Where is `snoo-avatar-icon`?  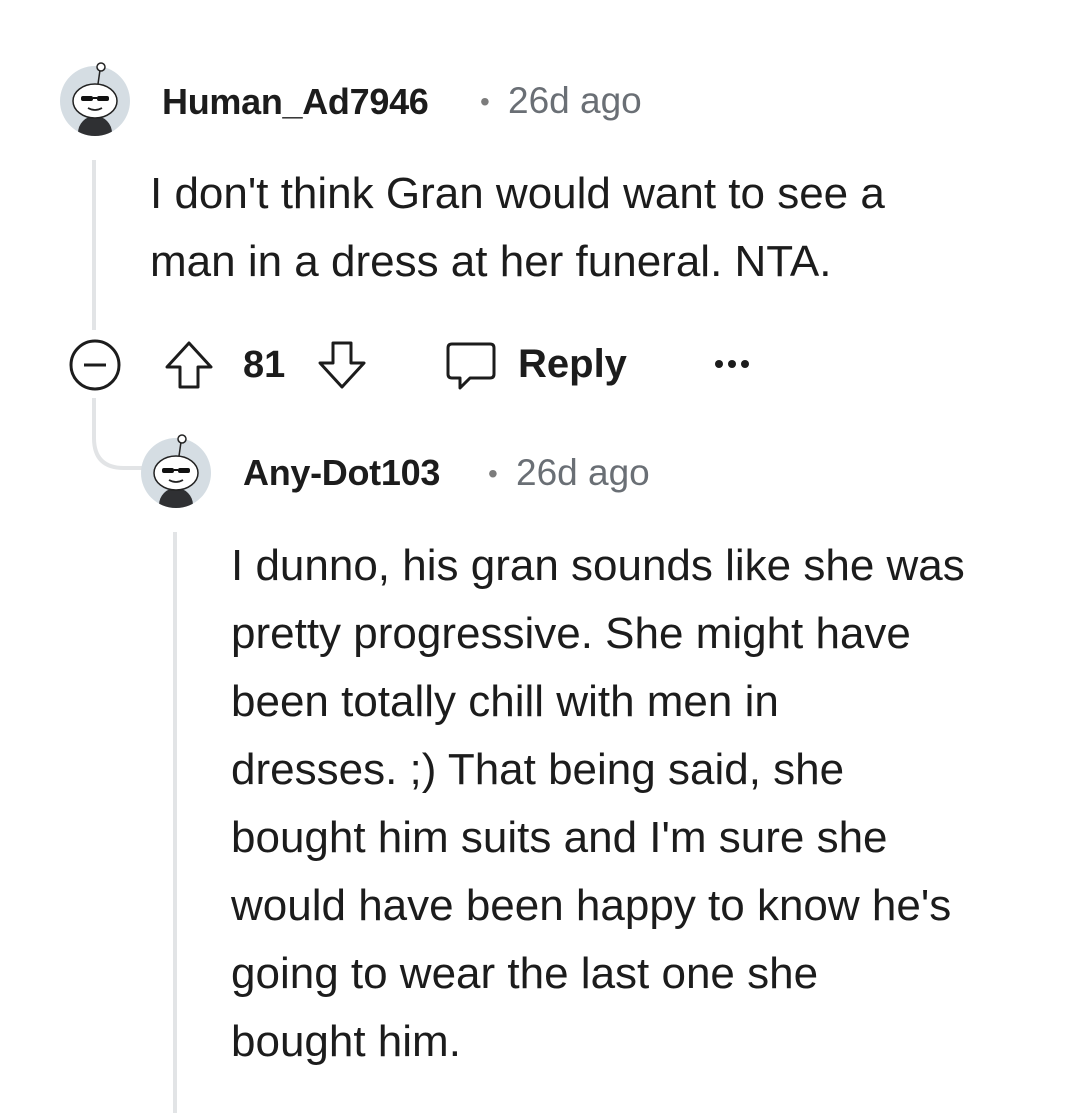
snoo-avatar-icon is located at coordinates (176, 471).